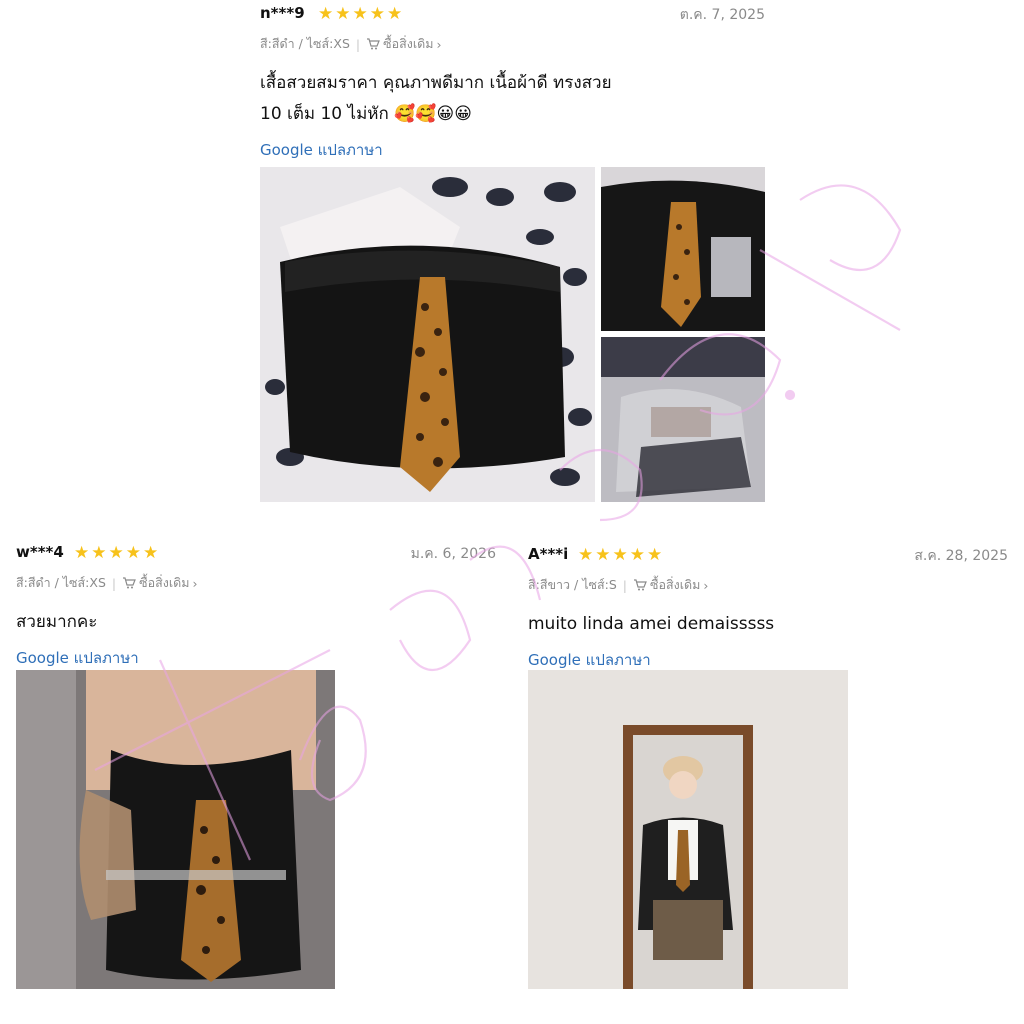 Image resolution: width=1024 pixels, height=1024 pixels. Describe the element at coordinates (572, 584) in the screenshot. I see `variant-info: สี:สีขาว / ไซส์:S` at that location.